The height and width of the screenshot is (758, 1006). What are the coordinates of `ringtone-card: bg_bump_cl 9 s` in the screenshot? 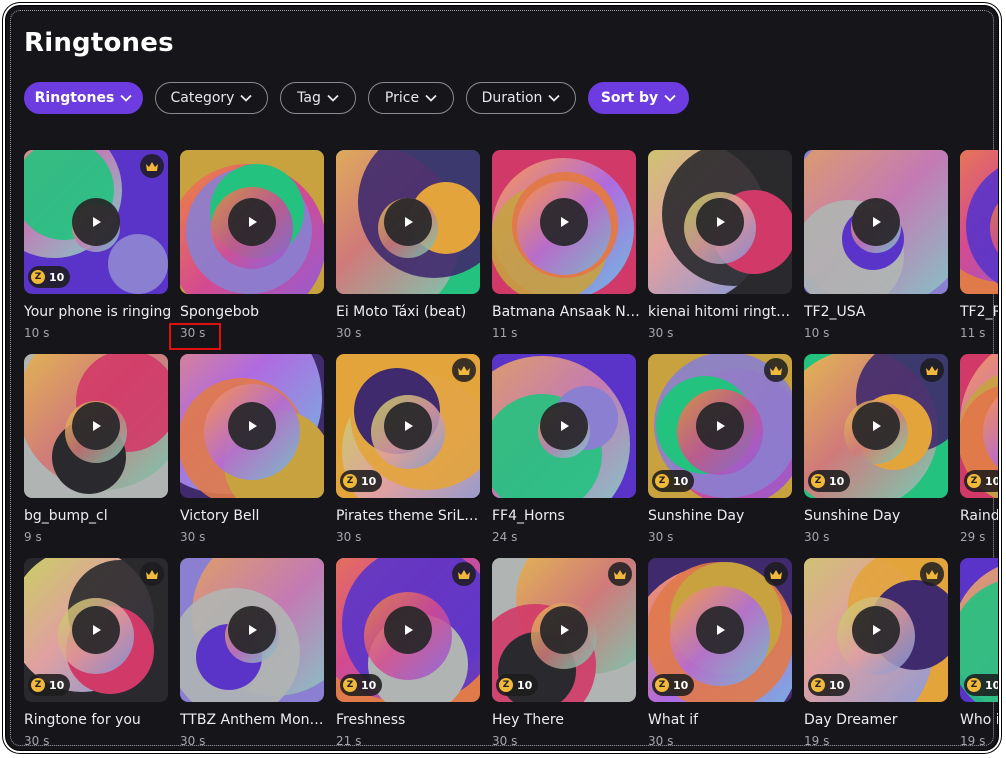 It's located at (96, 456).